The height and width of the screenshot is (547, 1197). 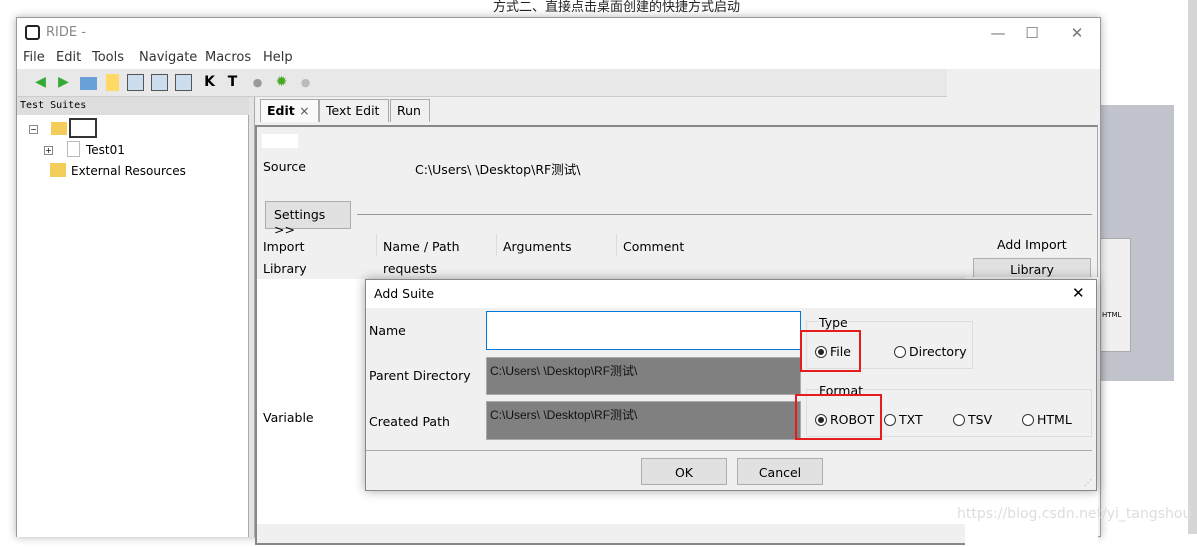 What do you see at coordinates (32, 32) in the screenshot?
I see `ride-logo-icon` at bounding box center [32, 32].